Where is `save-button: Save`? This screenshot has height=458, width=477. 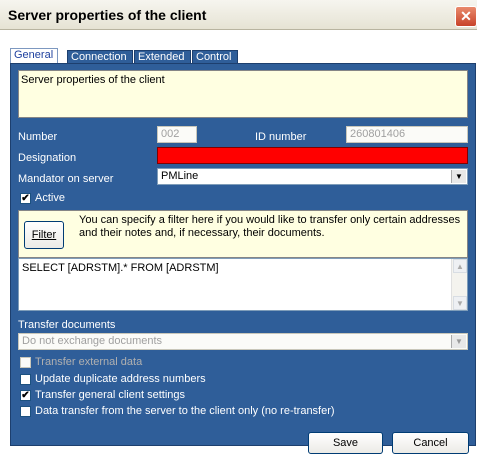 save-button: Save is located at coordinates (345, 443).